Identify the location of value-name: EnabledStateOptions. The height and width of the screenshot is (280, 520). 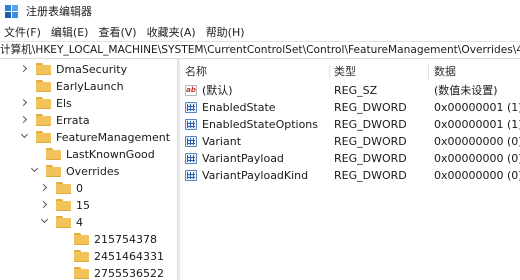
(260, 124).